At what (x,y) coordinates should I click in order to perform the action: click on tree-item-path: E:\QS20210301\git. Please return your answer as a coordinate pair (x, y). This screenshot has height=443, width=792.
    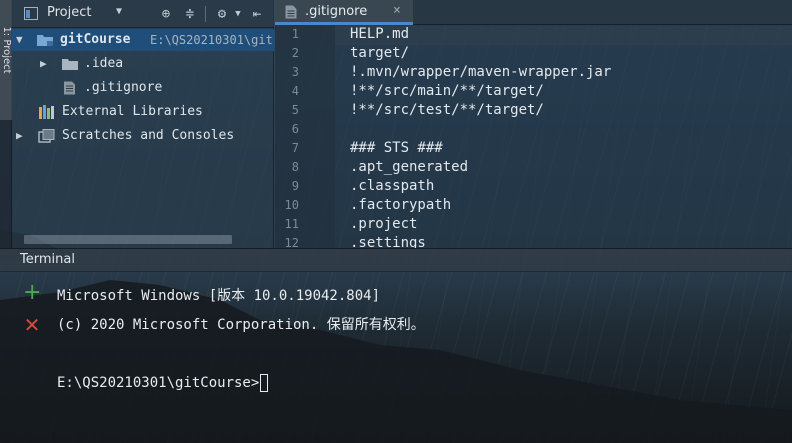
    Looking at the image, I should click on (211, 40).